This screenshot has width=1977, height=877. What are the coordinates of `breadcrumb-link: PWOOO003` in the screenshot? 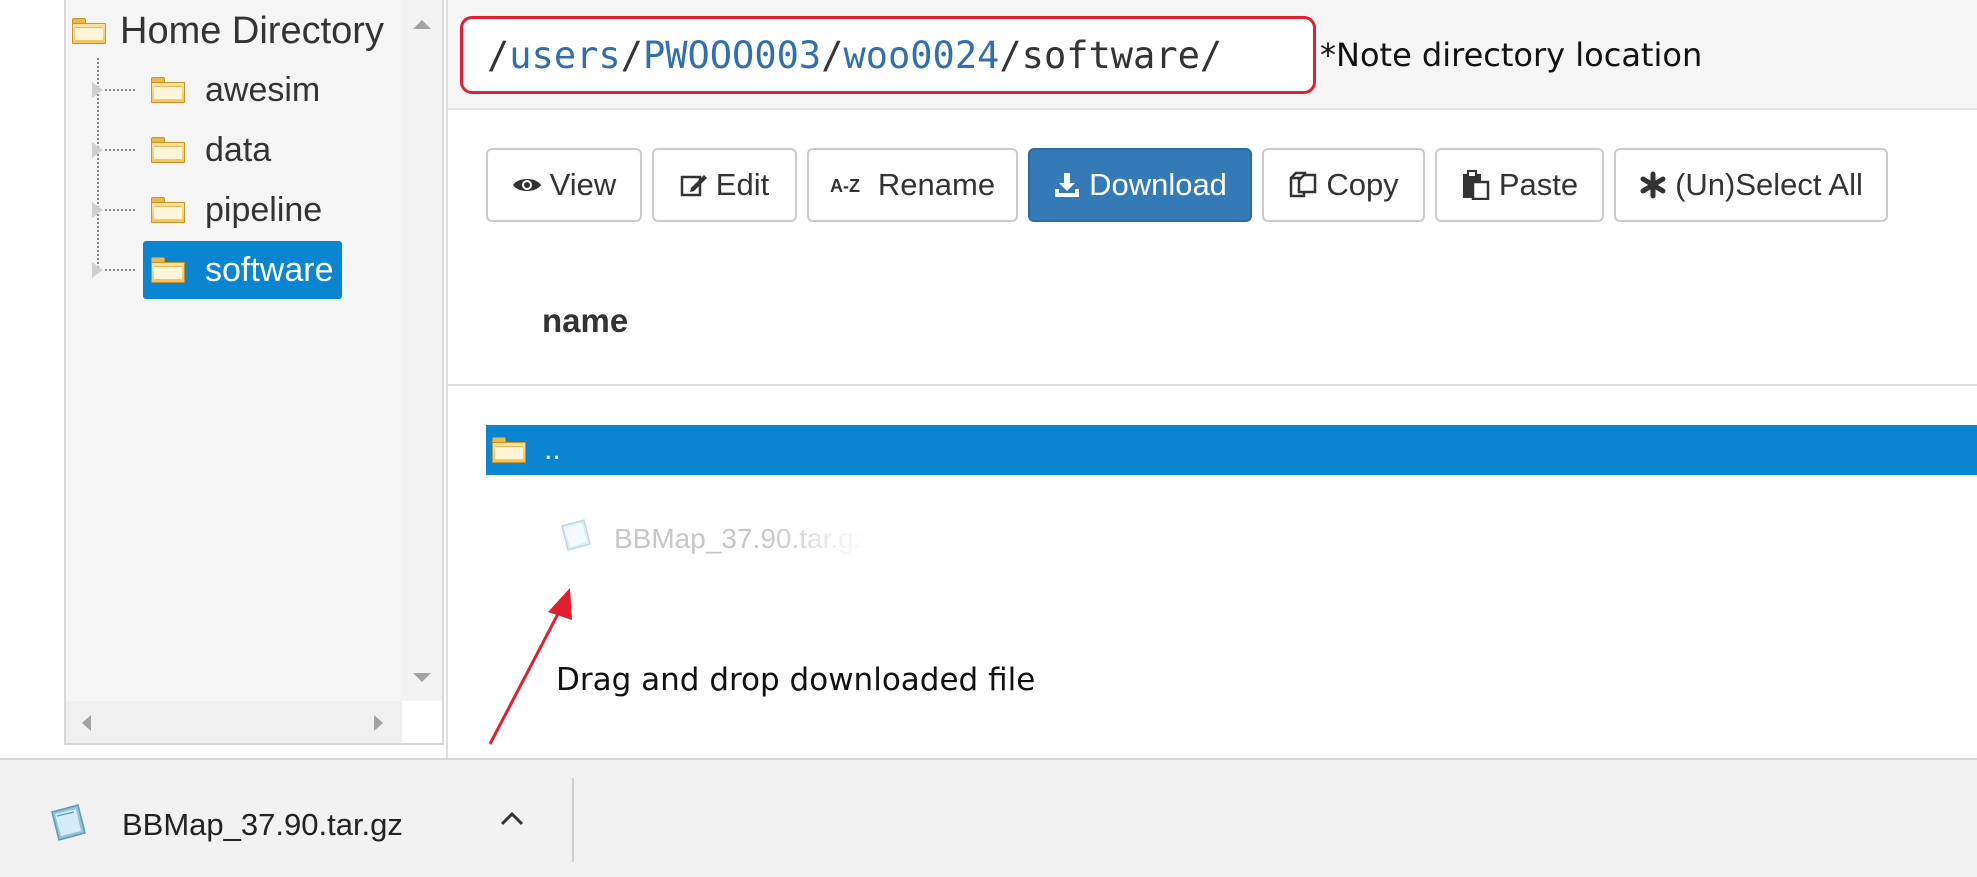 It's located at (732, 55).